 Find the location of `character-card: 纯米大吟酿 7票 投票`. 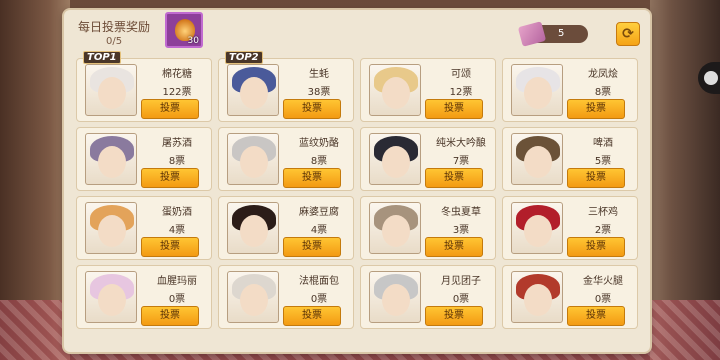

character-card: 纯米大吟酿 7票 投票 is located at coordinates (428, 159).